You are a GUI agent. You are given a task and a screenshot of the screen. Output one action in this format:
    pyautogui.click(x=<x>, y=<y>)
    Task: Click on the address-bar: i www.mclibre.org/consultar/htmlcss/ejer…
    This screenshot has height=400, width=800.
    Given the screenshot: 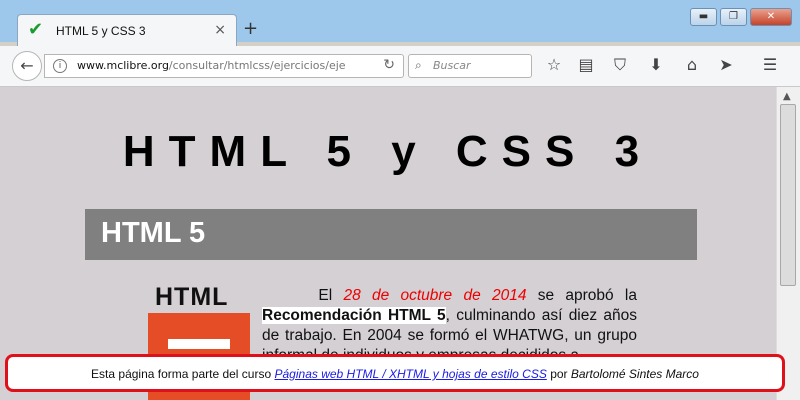 What is the action you would take?
    pyautogui.click(x=224, y=66)
    